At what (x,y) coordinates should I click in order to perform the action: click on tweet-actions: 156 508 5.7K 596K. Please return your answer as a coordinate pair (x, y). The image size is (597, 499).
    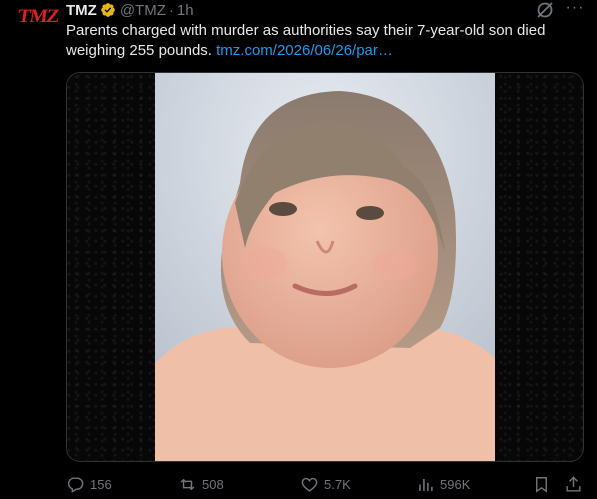
    Looking at the image, I should click on (326, 484).